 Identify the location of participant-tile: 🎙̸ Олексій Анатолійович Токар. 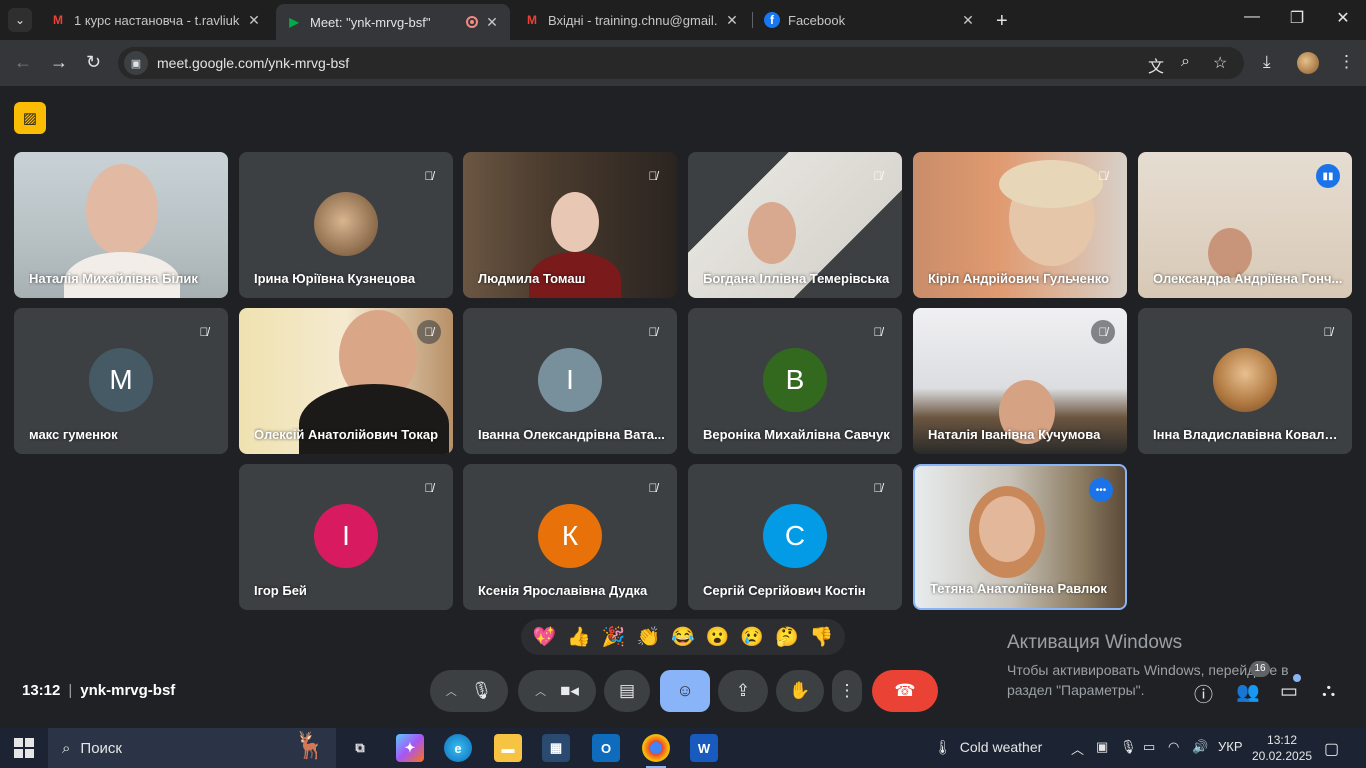
(346, 381).